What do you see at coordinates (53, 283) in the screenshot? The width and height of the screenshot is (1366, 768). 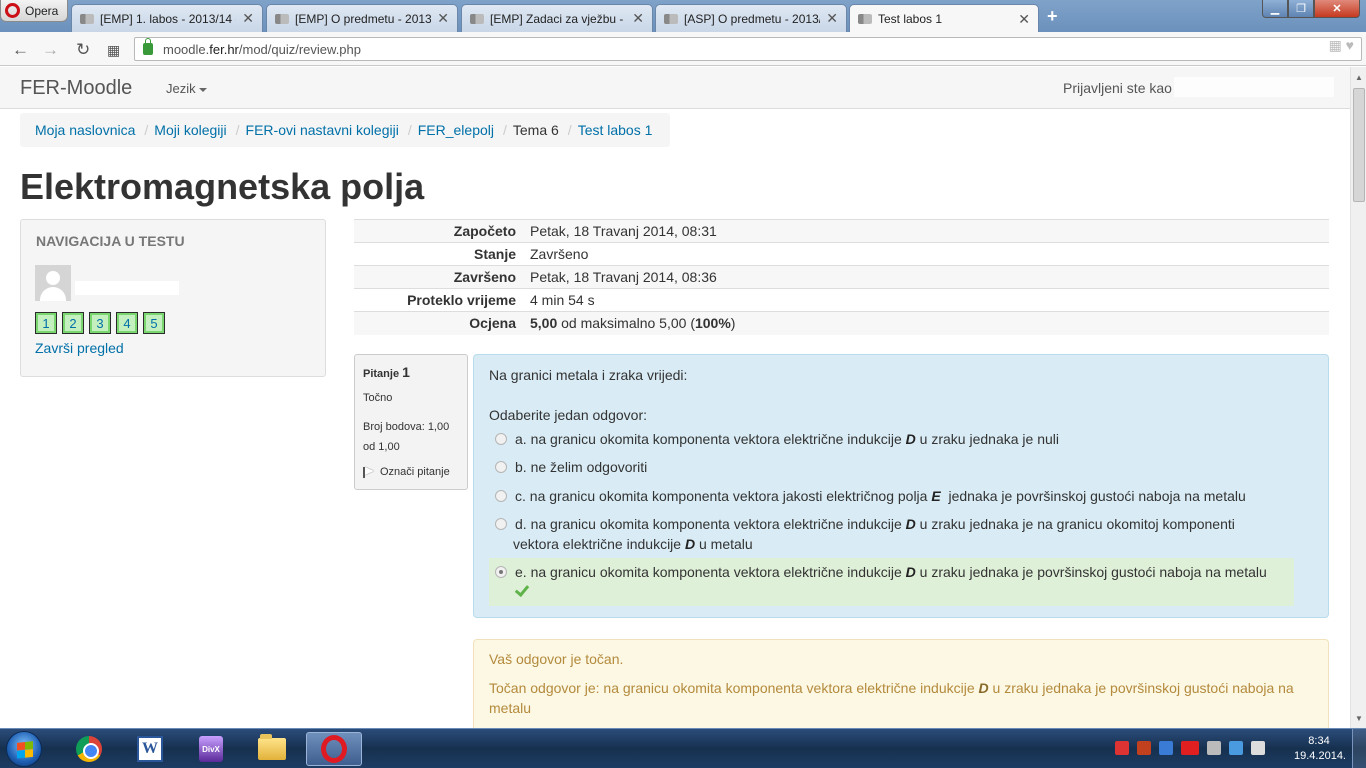 I see `avatar` at bounding box center [53, 283].